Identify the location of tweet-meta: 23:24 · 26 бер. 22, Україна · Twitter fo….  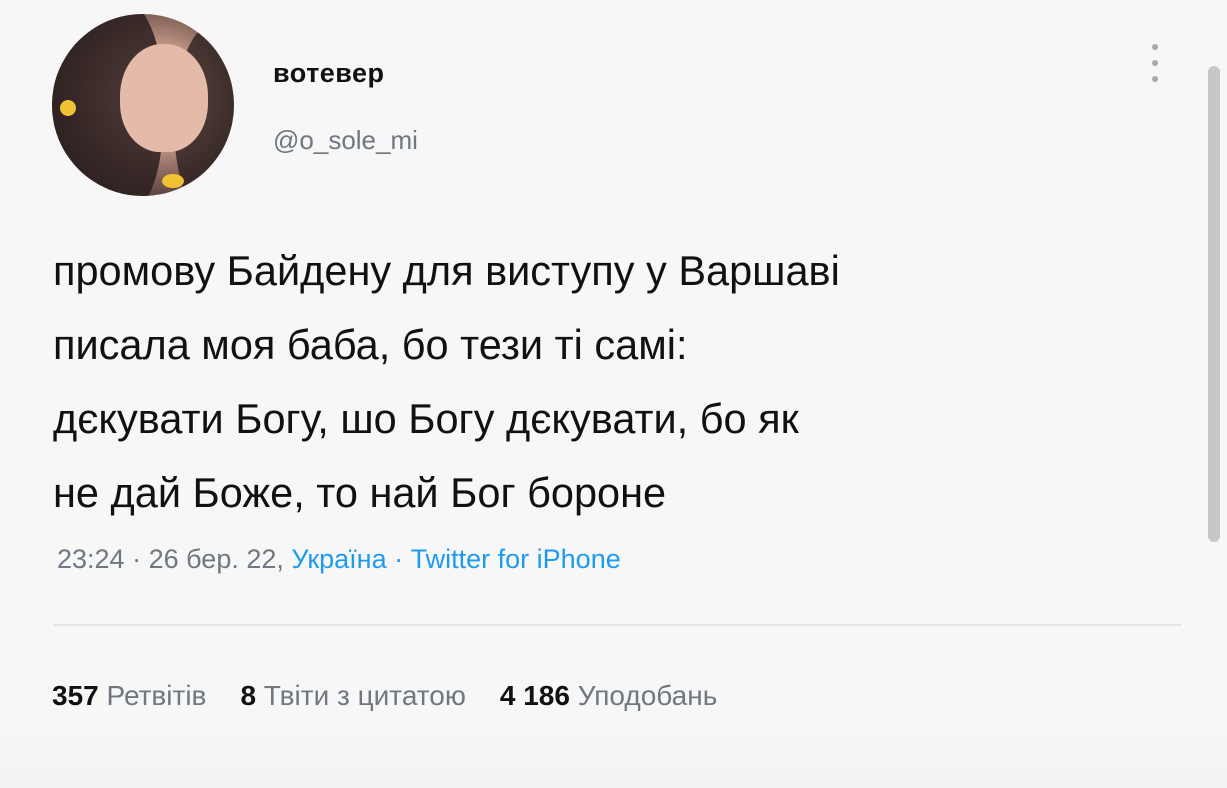
(339, 559).